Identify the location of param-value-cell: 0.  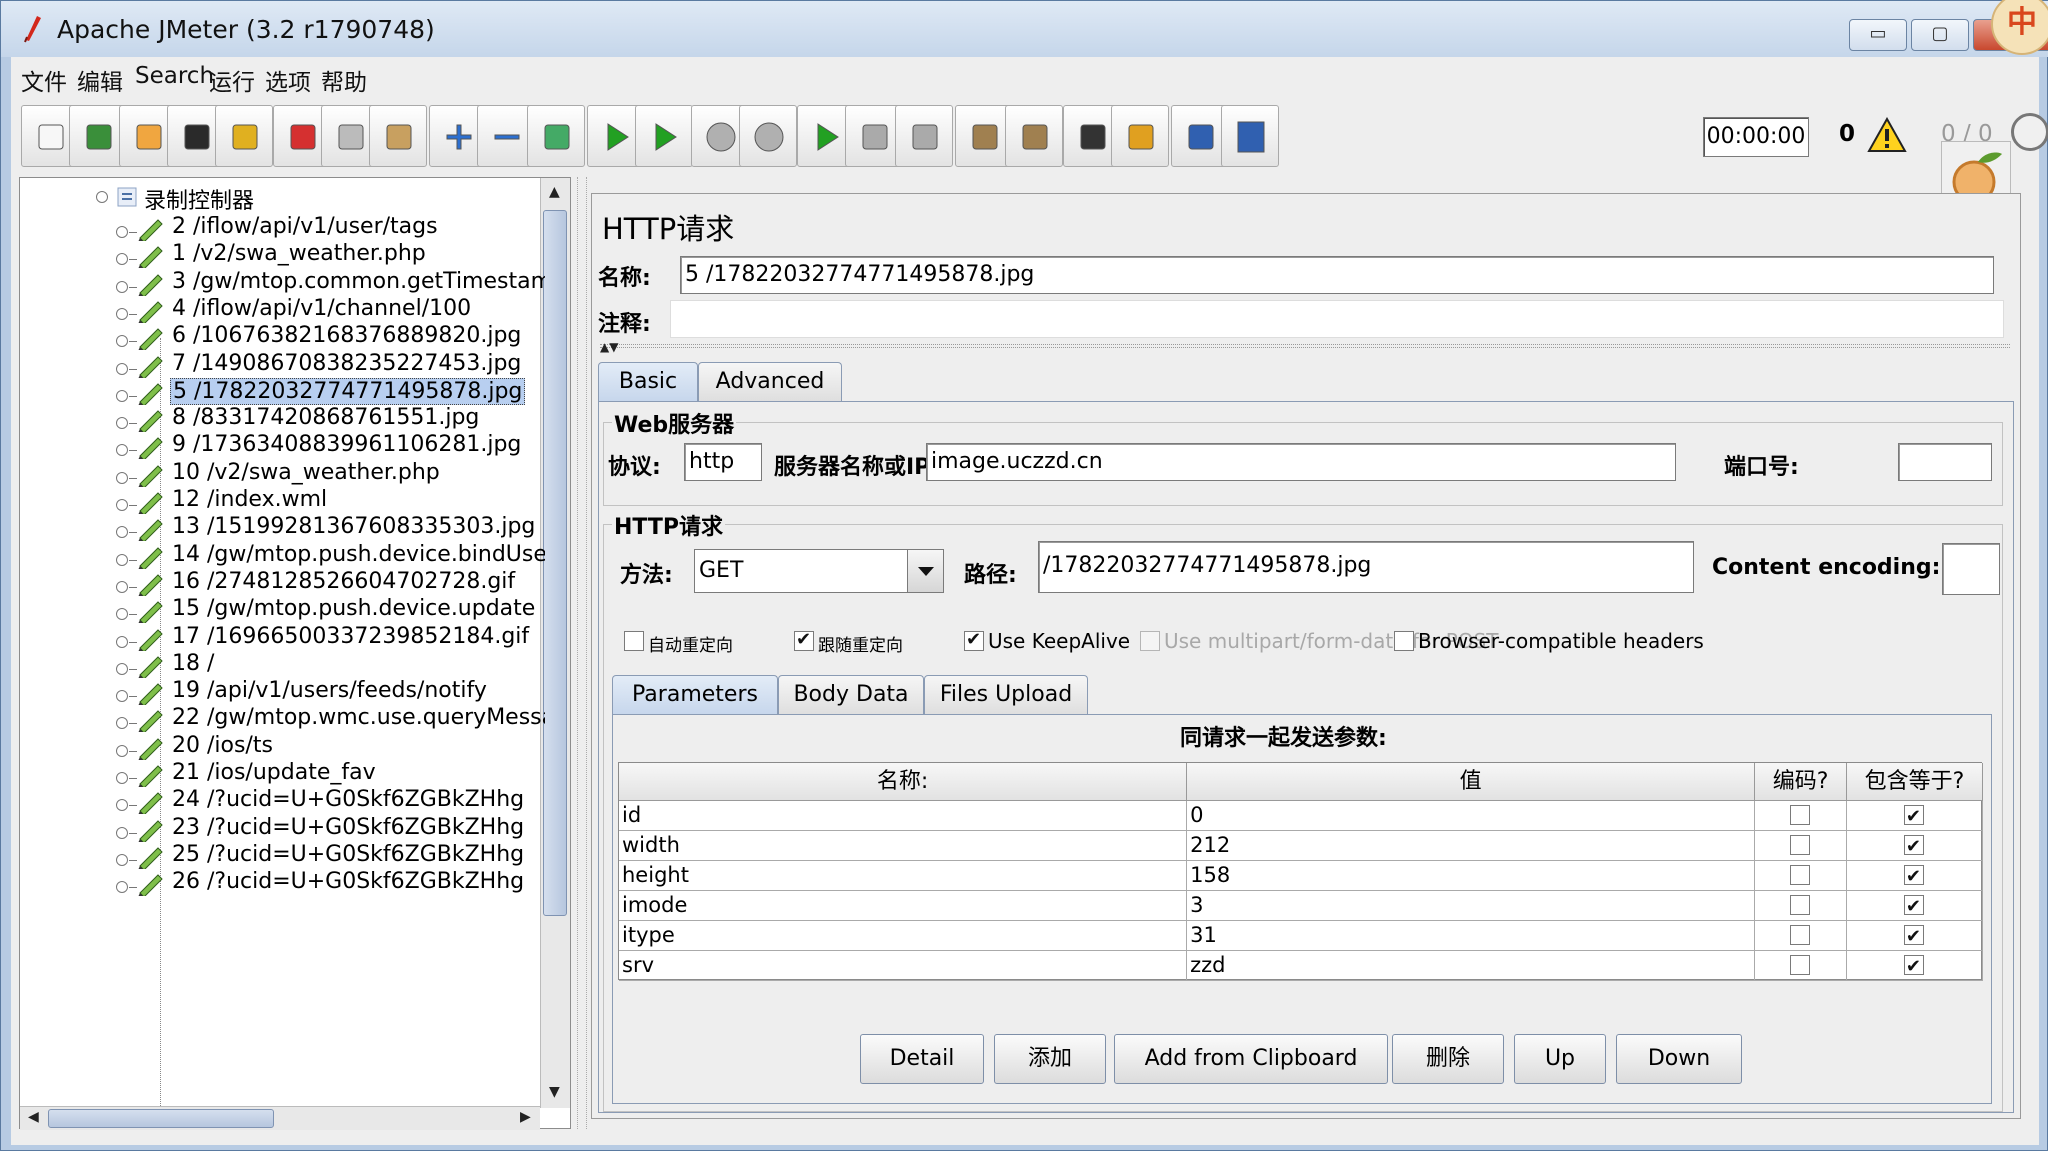
(1471, 816).